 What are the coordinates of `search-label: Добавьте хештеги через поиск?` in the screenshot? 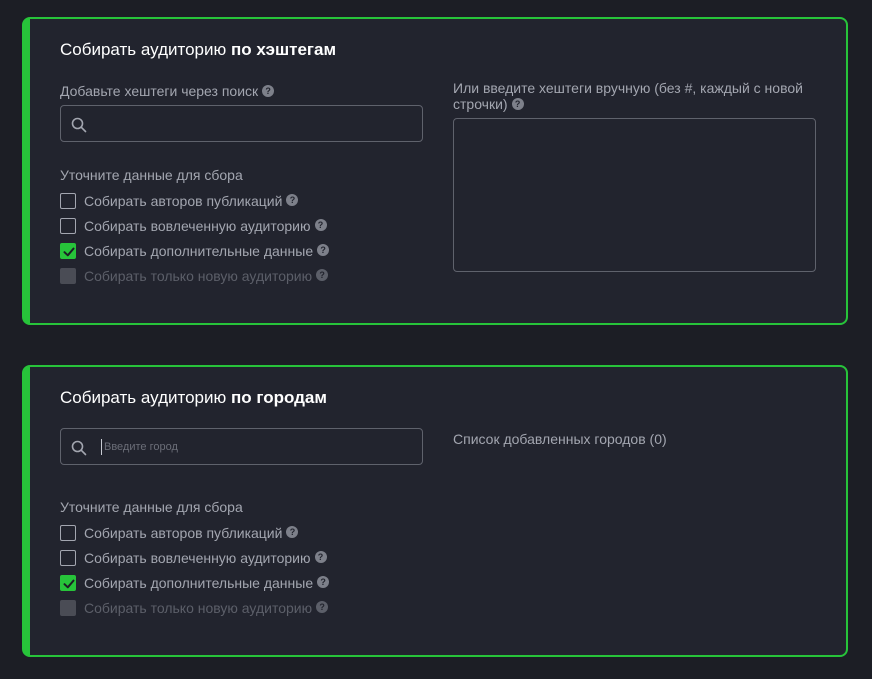 It's located at (167, 91).